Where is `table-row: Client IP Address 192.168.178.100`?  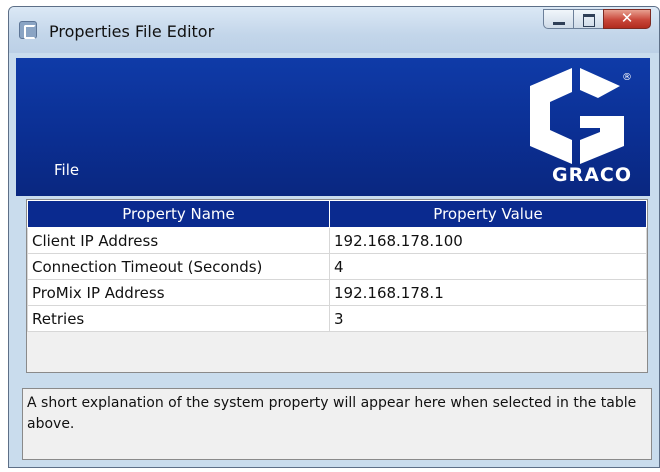 table-row: Client IP Address 192.168.178.100 is located at coordinates (337, 240).